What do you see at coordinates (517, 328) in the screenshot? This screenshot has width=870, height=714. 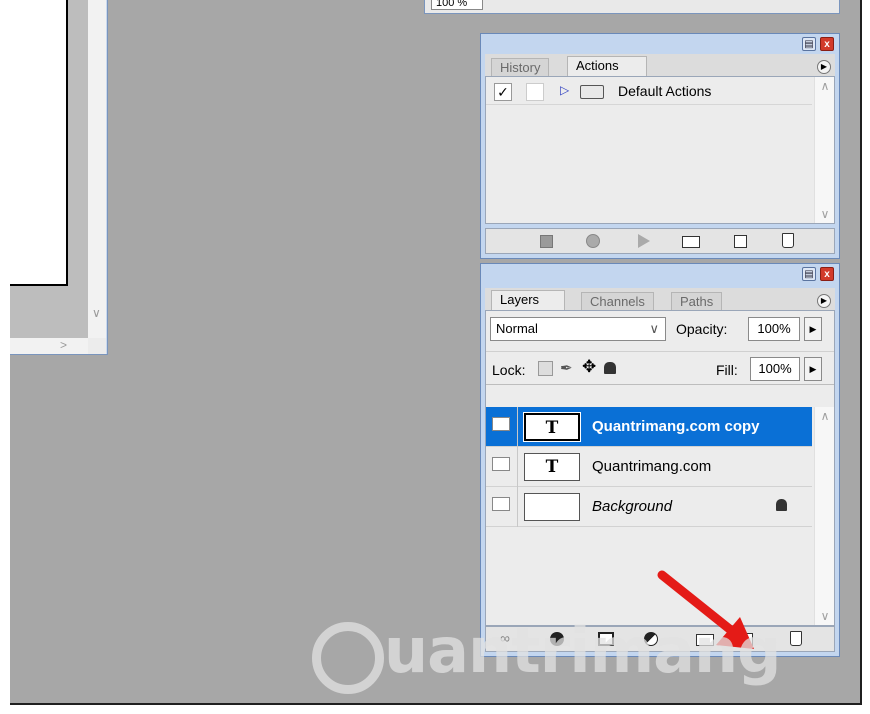 I see `blend-mode-value: Normal` at bounding box center [517, 328].